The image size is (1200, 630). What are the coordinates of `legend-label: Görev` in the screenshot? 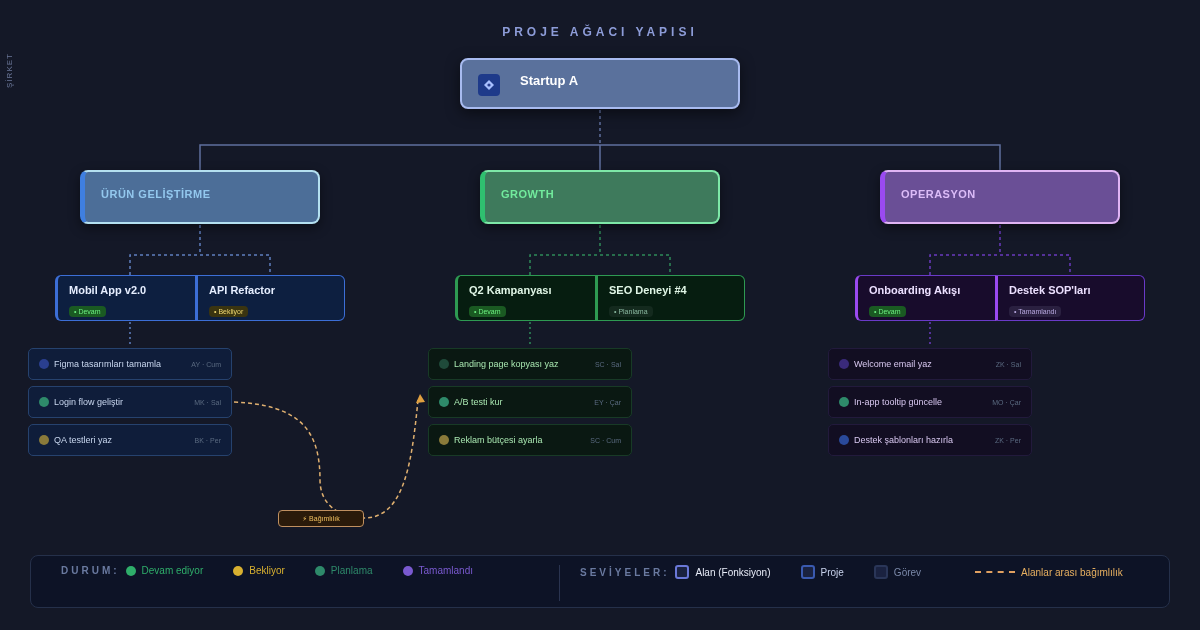 It's located at (907, 572).